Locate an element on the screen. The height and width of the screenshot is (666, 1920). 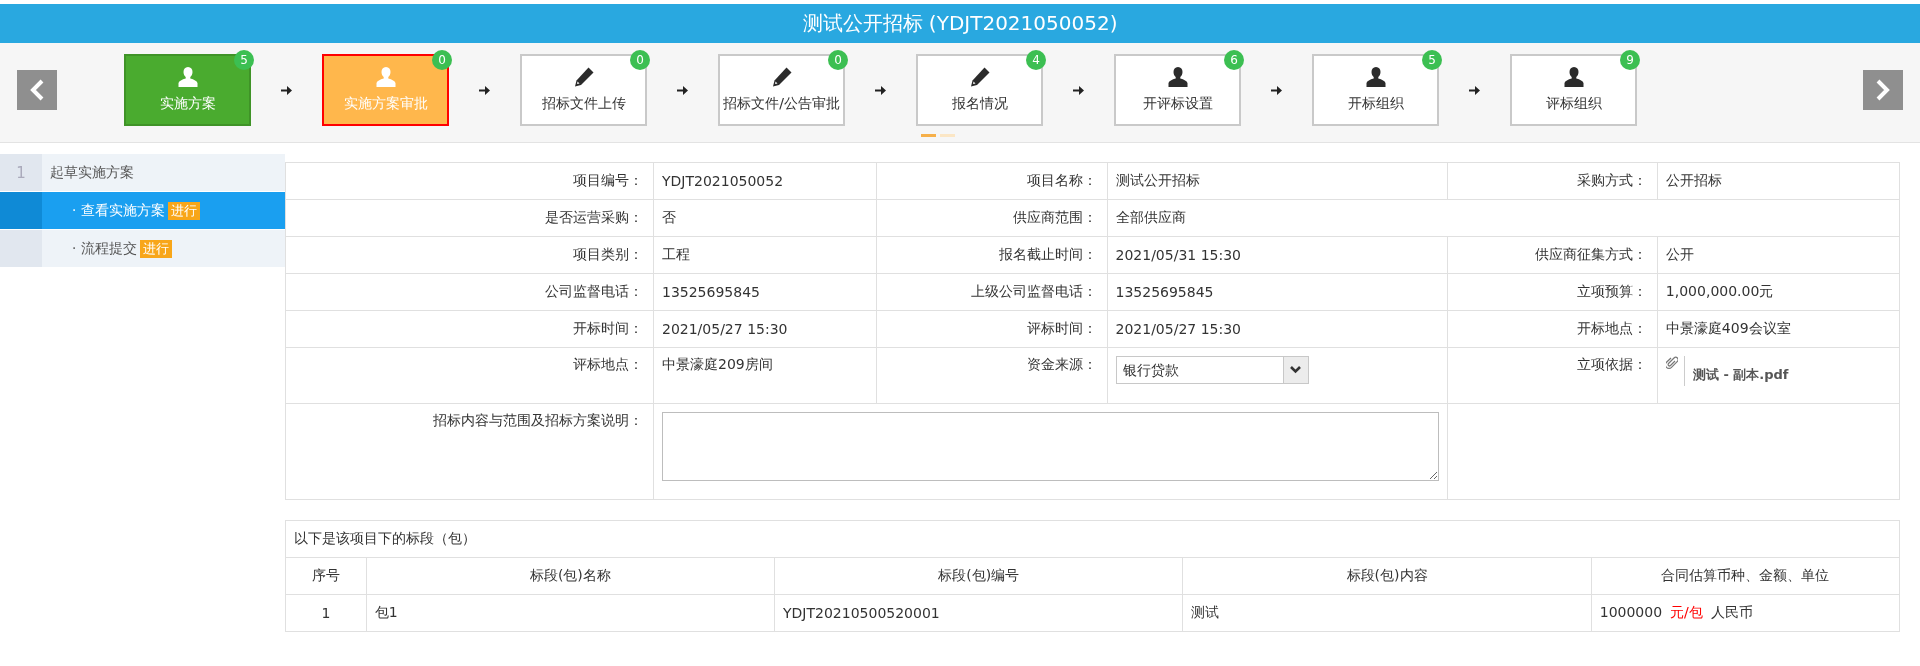
field-value: 公开招标 is located at coordinates (1693, 180).